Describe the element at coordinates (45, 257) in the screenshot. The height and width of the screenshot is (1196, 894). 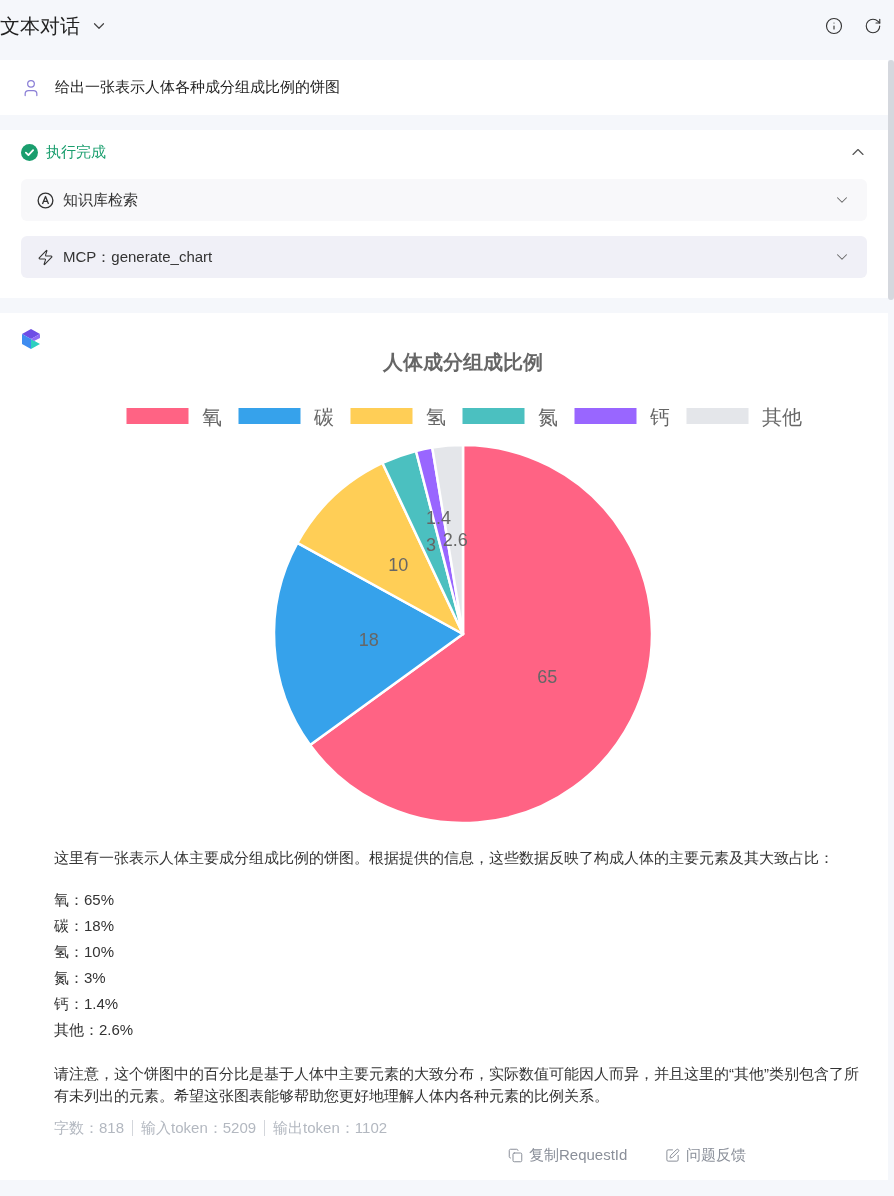
I see `lightning-icon` at that location.